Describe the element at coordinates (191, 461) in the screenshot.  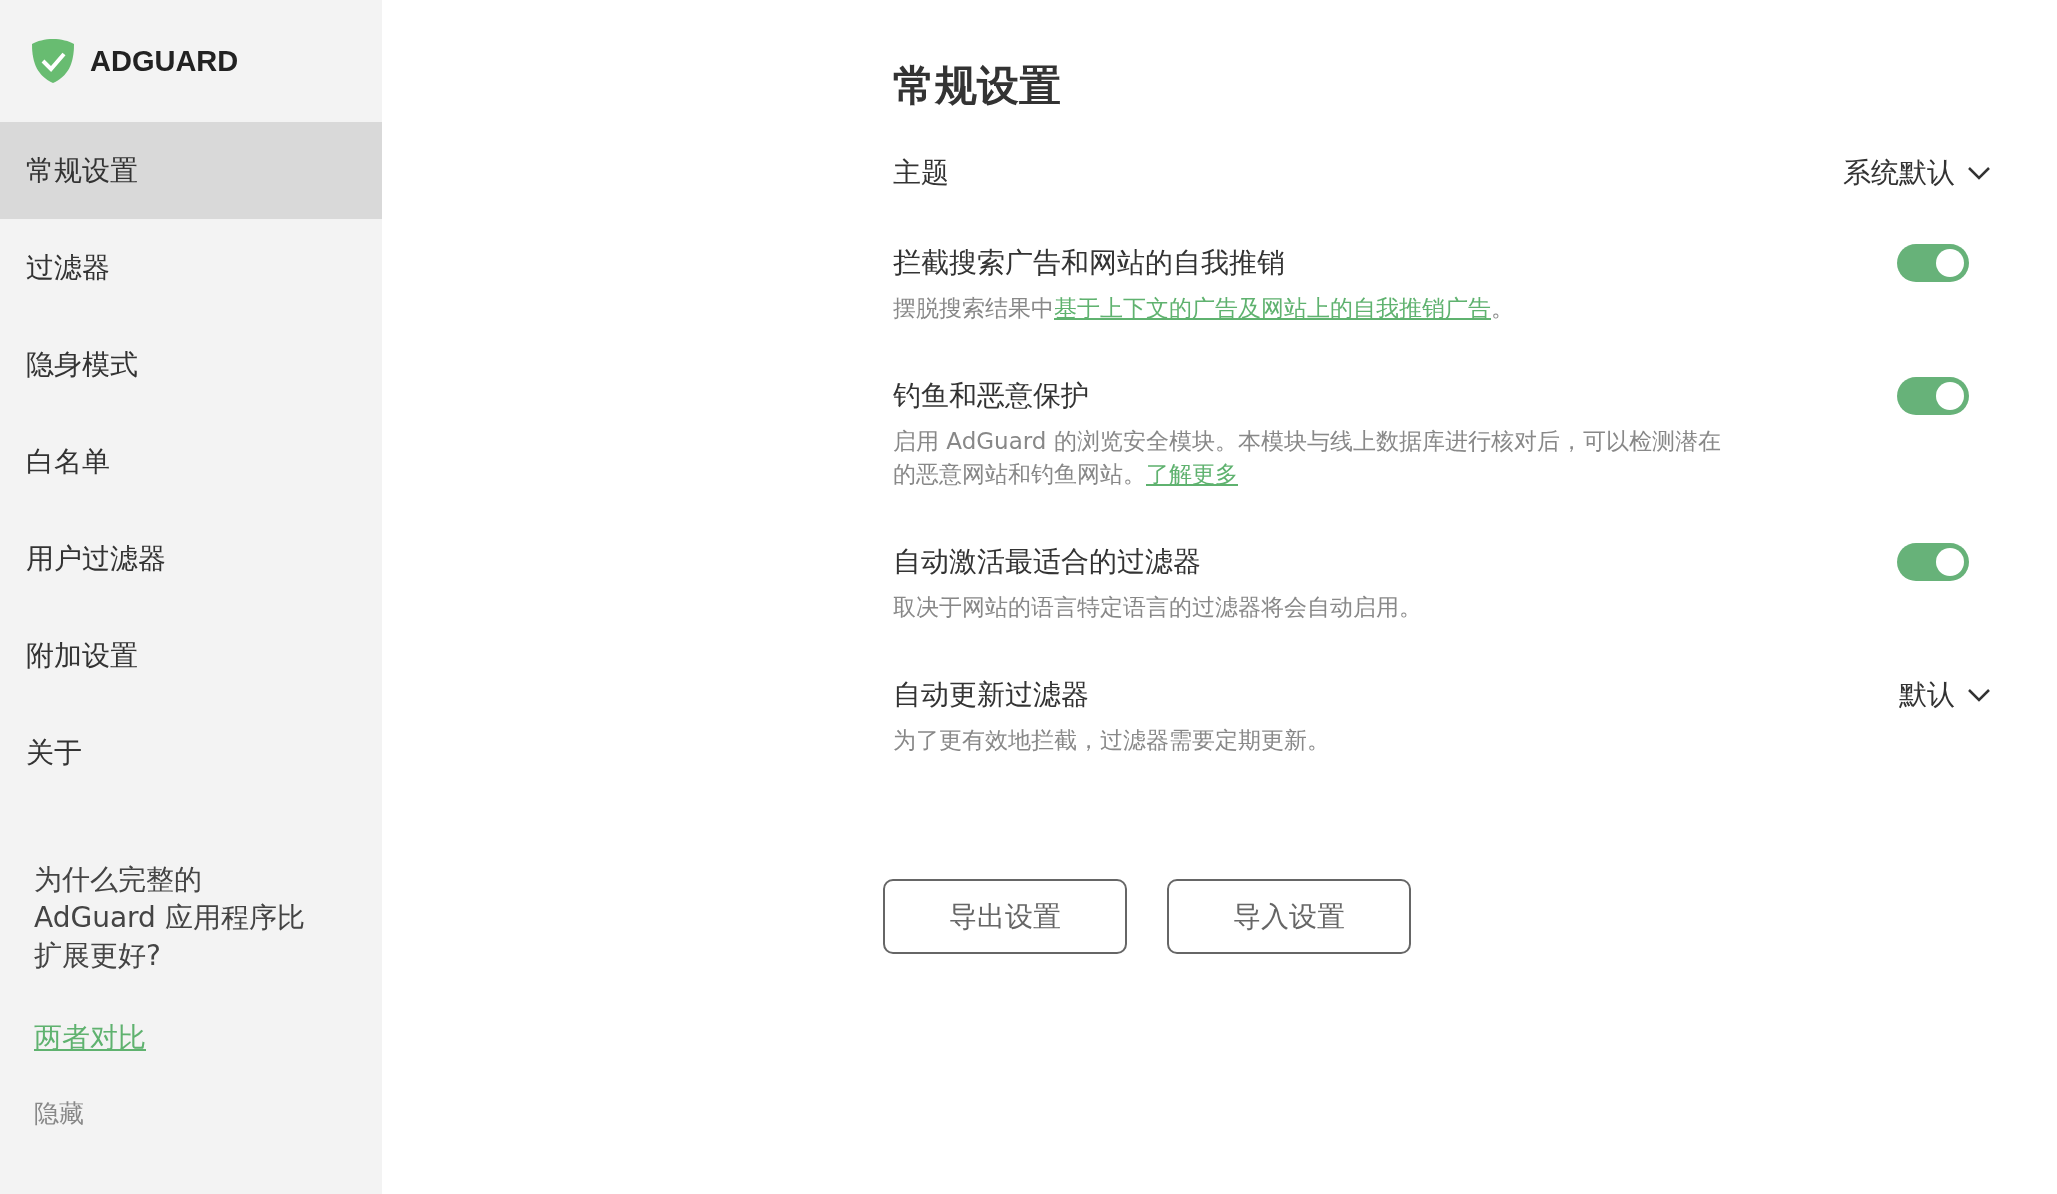
I see `sidebar-item: 白名单` at that location.